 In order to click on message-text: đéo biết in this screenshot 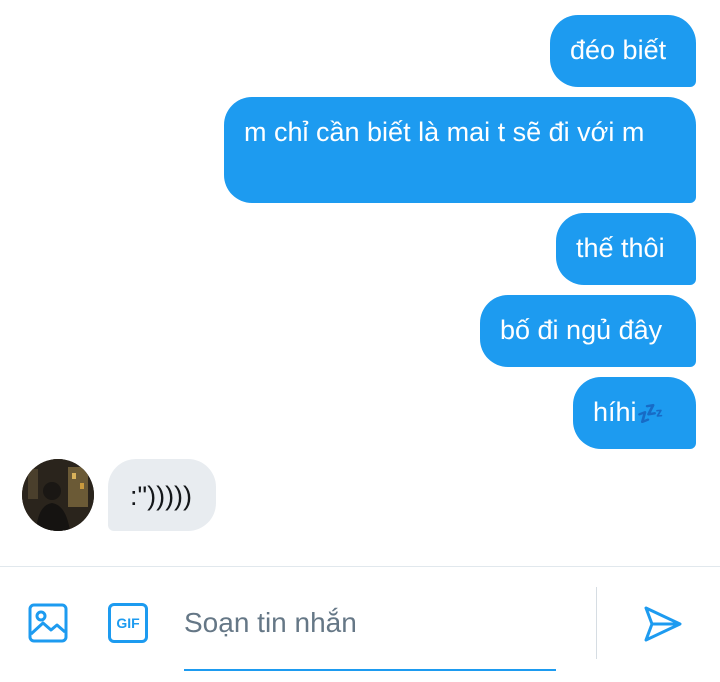, I will do `click(618, 50)`.